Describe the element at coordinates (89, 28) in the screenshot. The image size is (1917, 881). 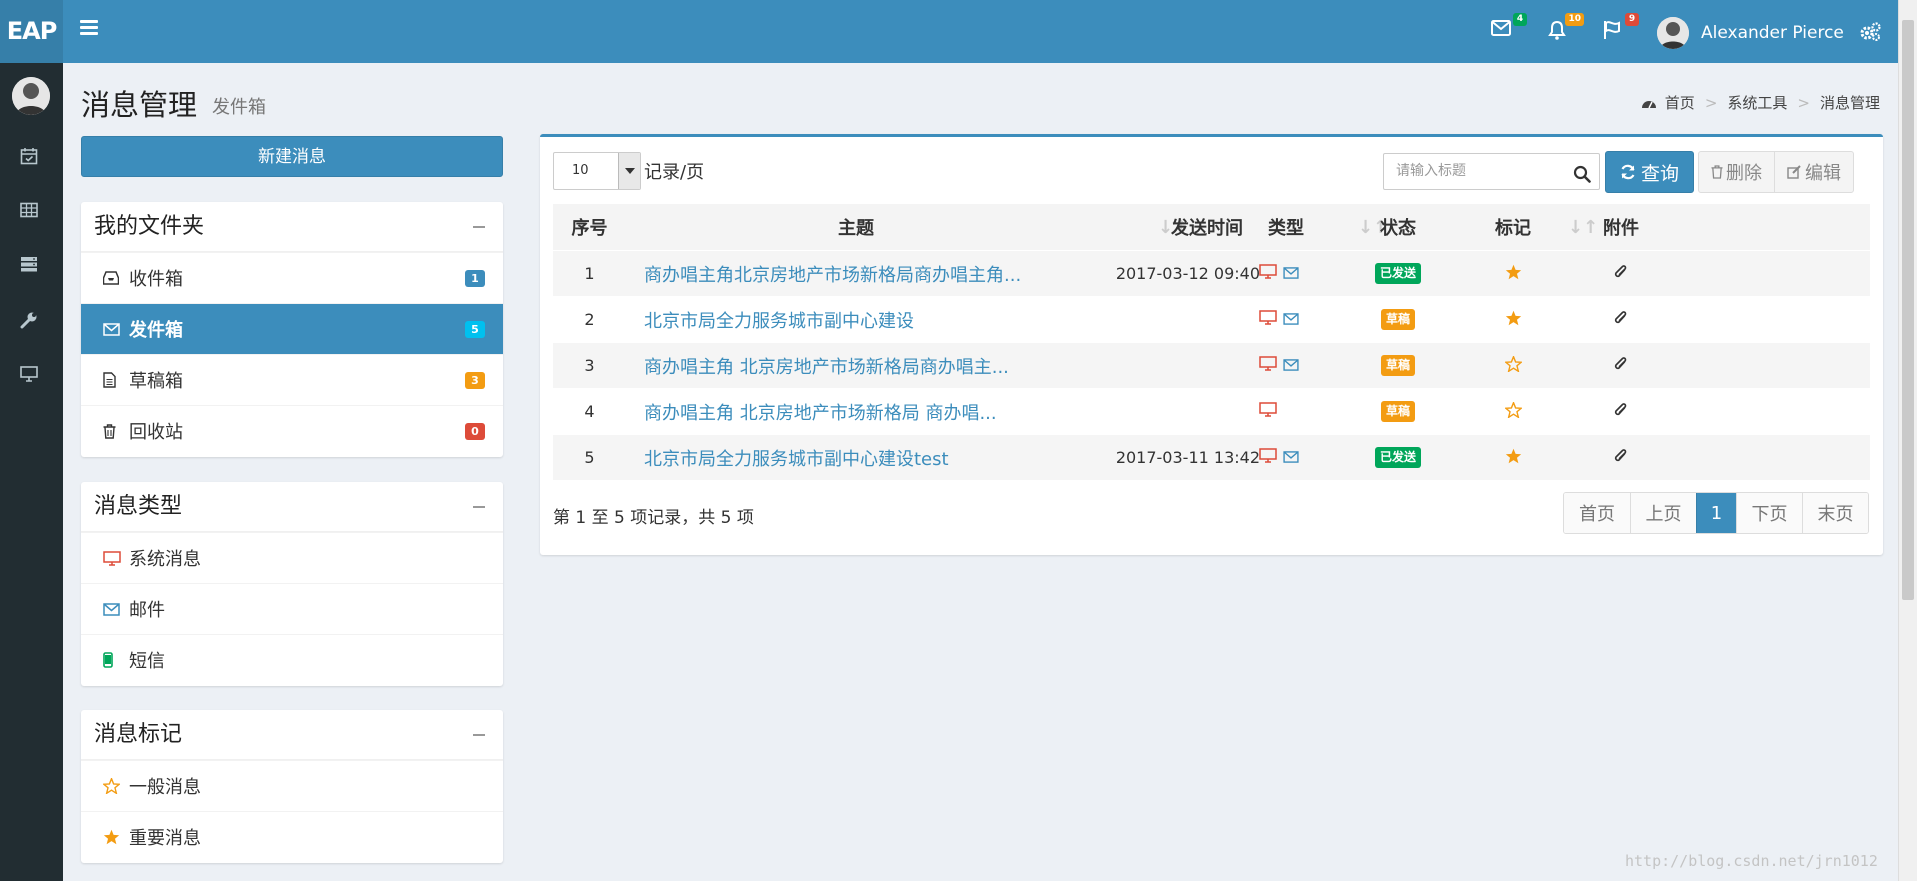
I see `menu-toggle-icon` at that location.